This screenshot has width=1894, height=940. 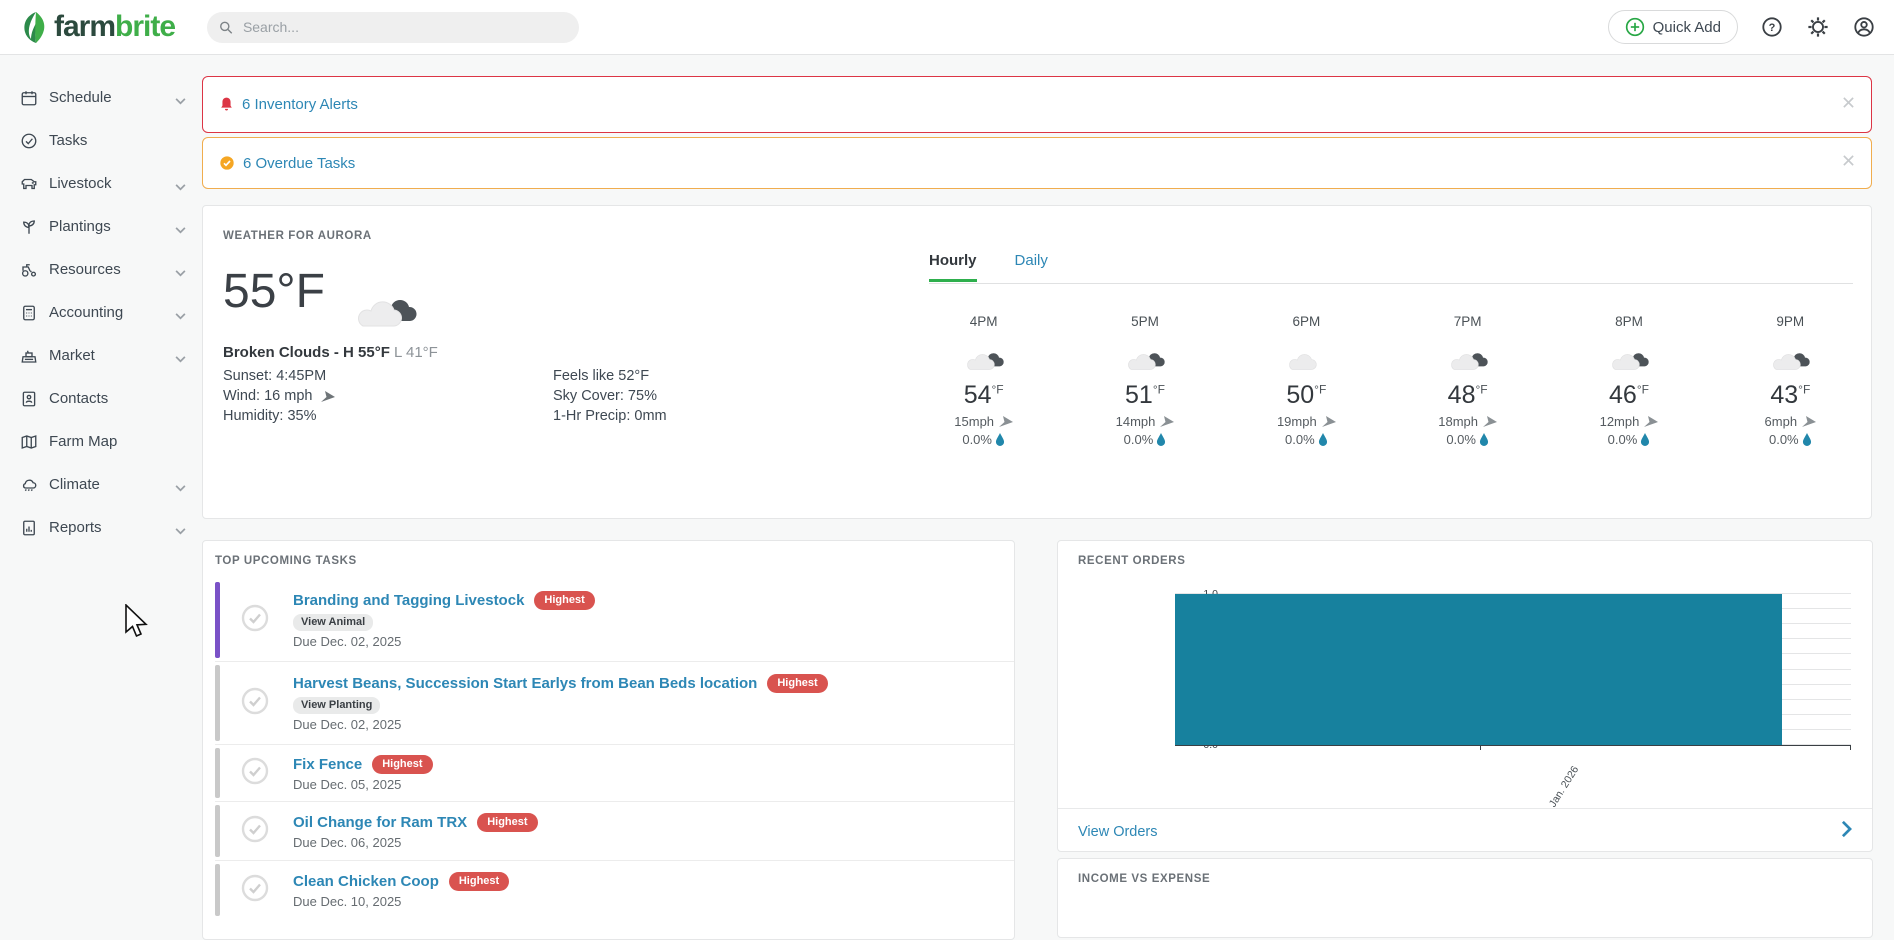 I want to click on sidebar-item-accounting: Accounting, so click(x=100, y=312).